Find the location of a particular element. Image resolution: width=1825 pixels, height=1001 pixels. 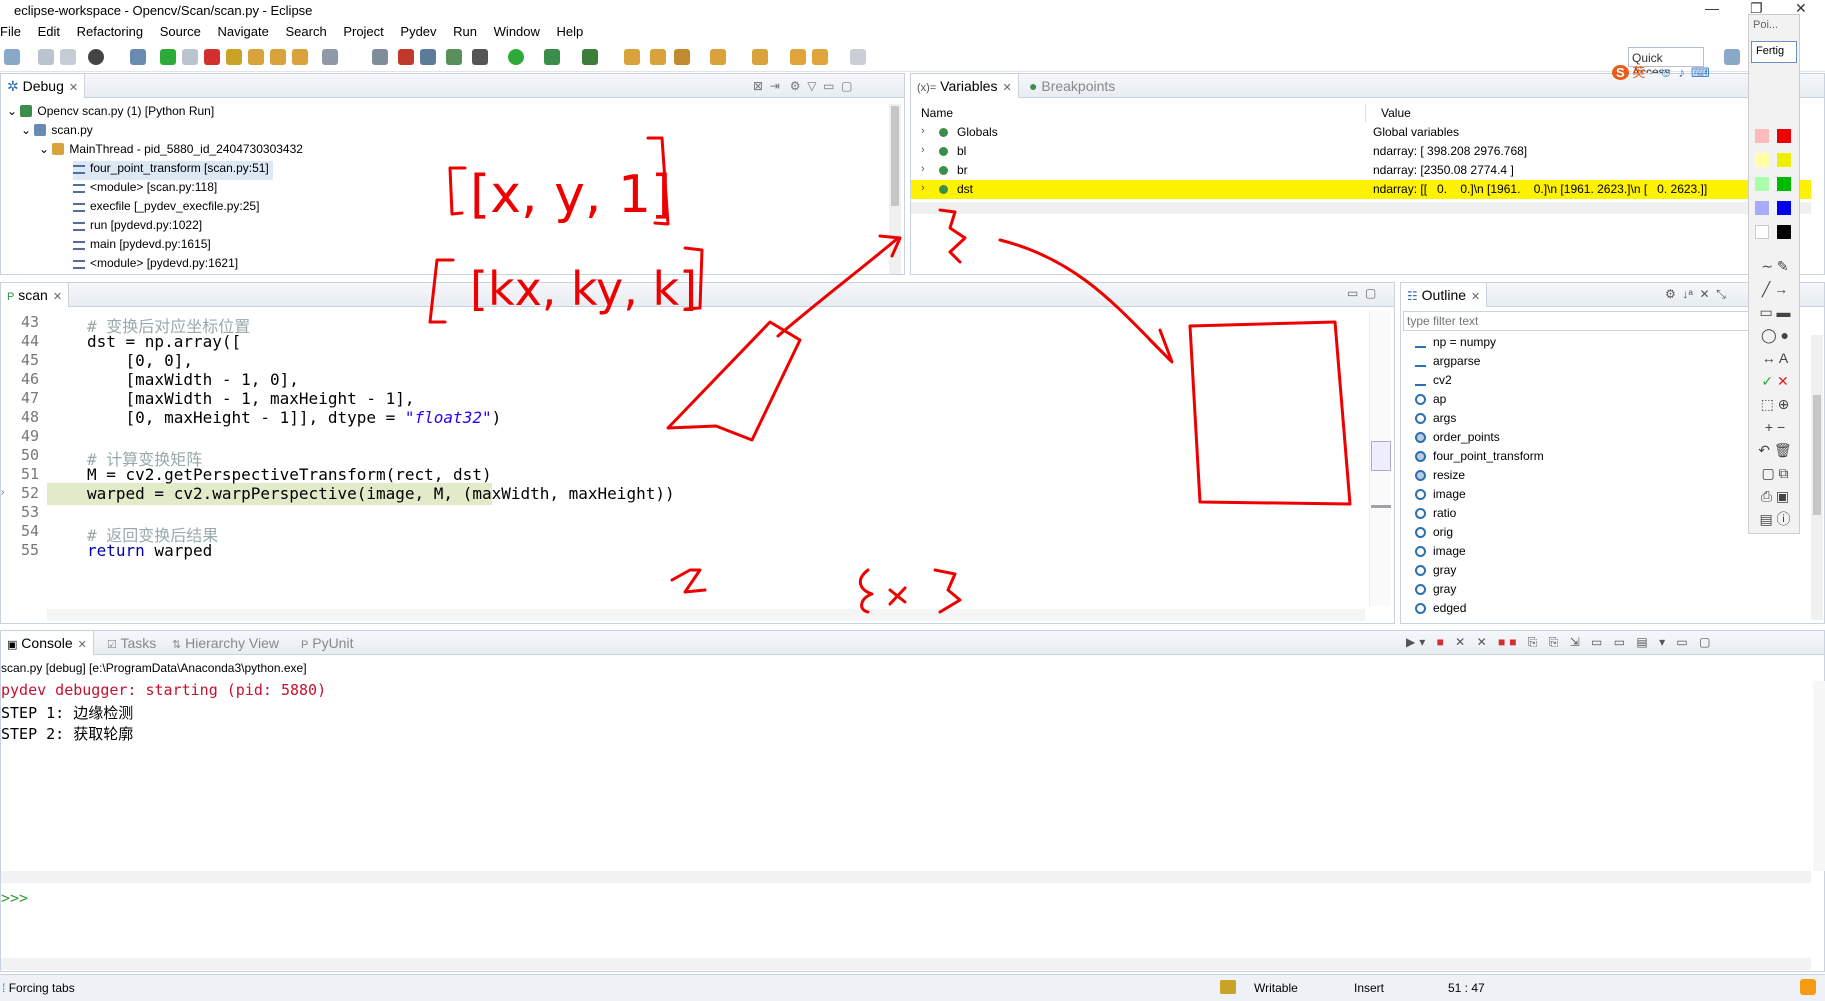

tree-row-frame: execfile [_pydev_execfile.py:25] is located at coordinates (166, 208).